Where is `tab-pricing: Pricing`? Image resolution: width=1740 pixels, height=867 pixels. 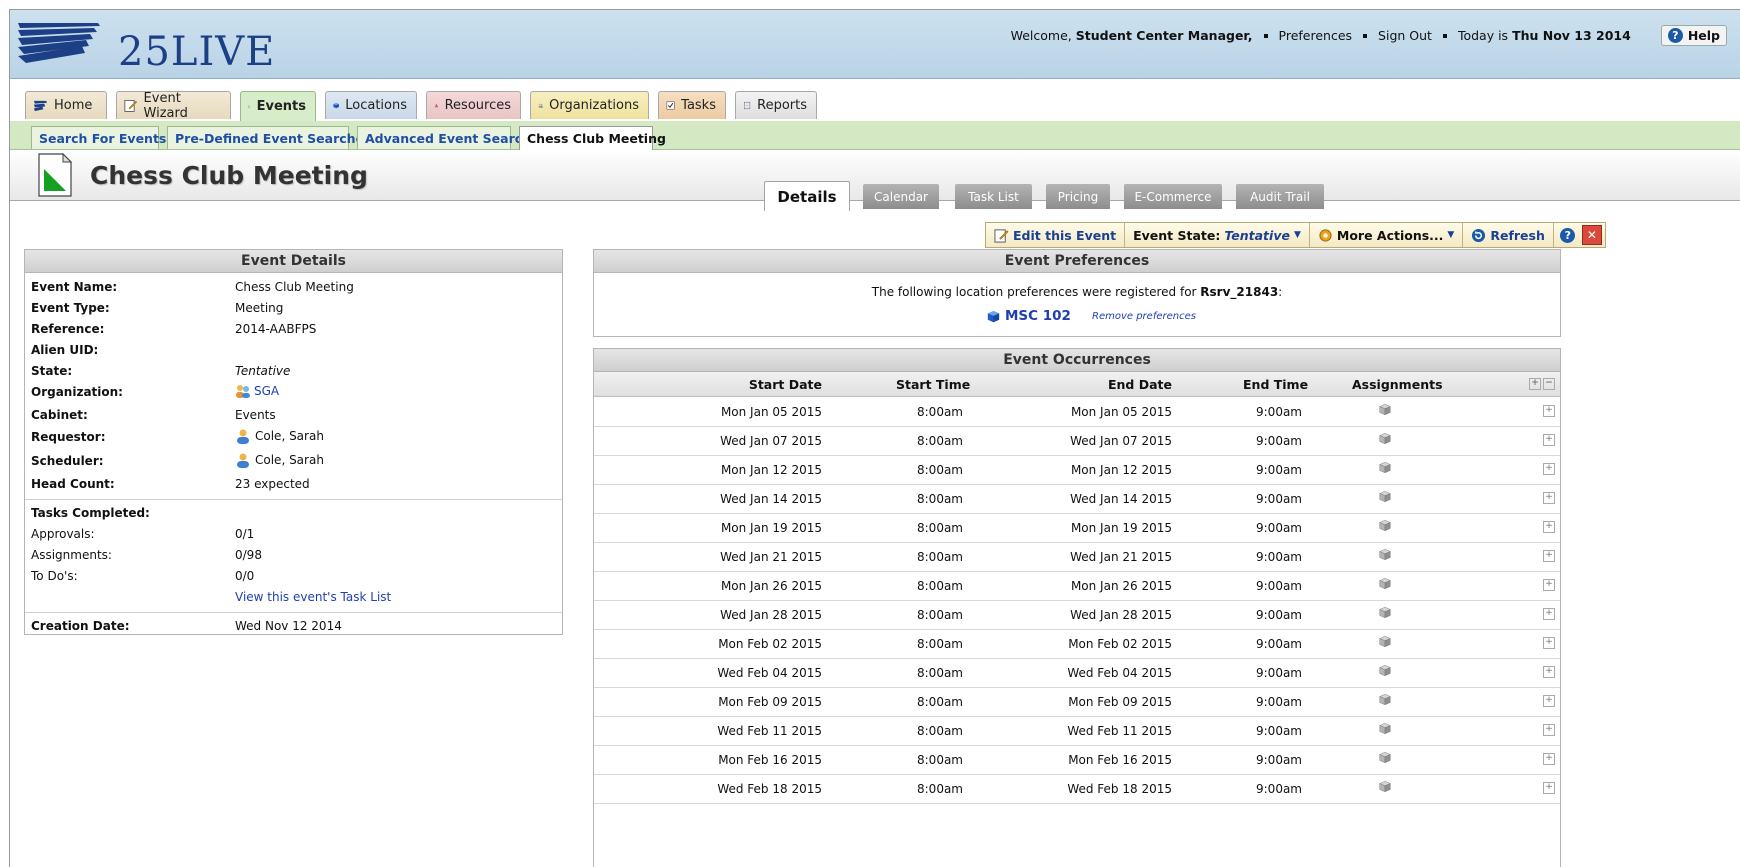 tab-pricing: Pricing is located at coordinates (1078, 196).